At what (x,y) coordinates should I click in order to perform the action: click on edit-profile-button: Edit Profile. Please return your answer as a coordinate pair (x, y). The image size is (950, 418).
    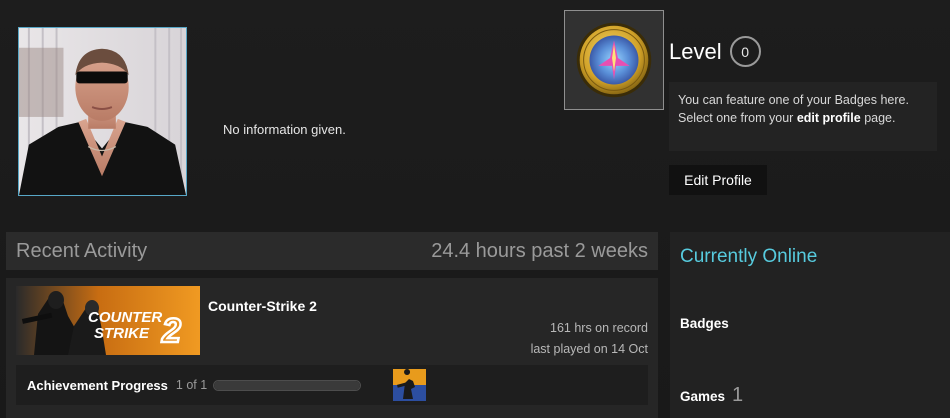
    Looking at the image, I should click on (718, 180).